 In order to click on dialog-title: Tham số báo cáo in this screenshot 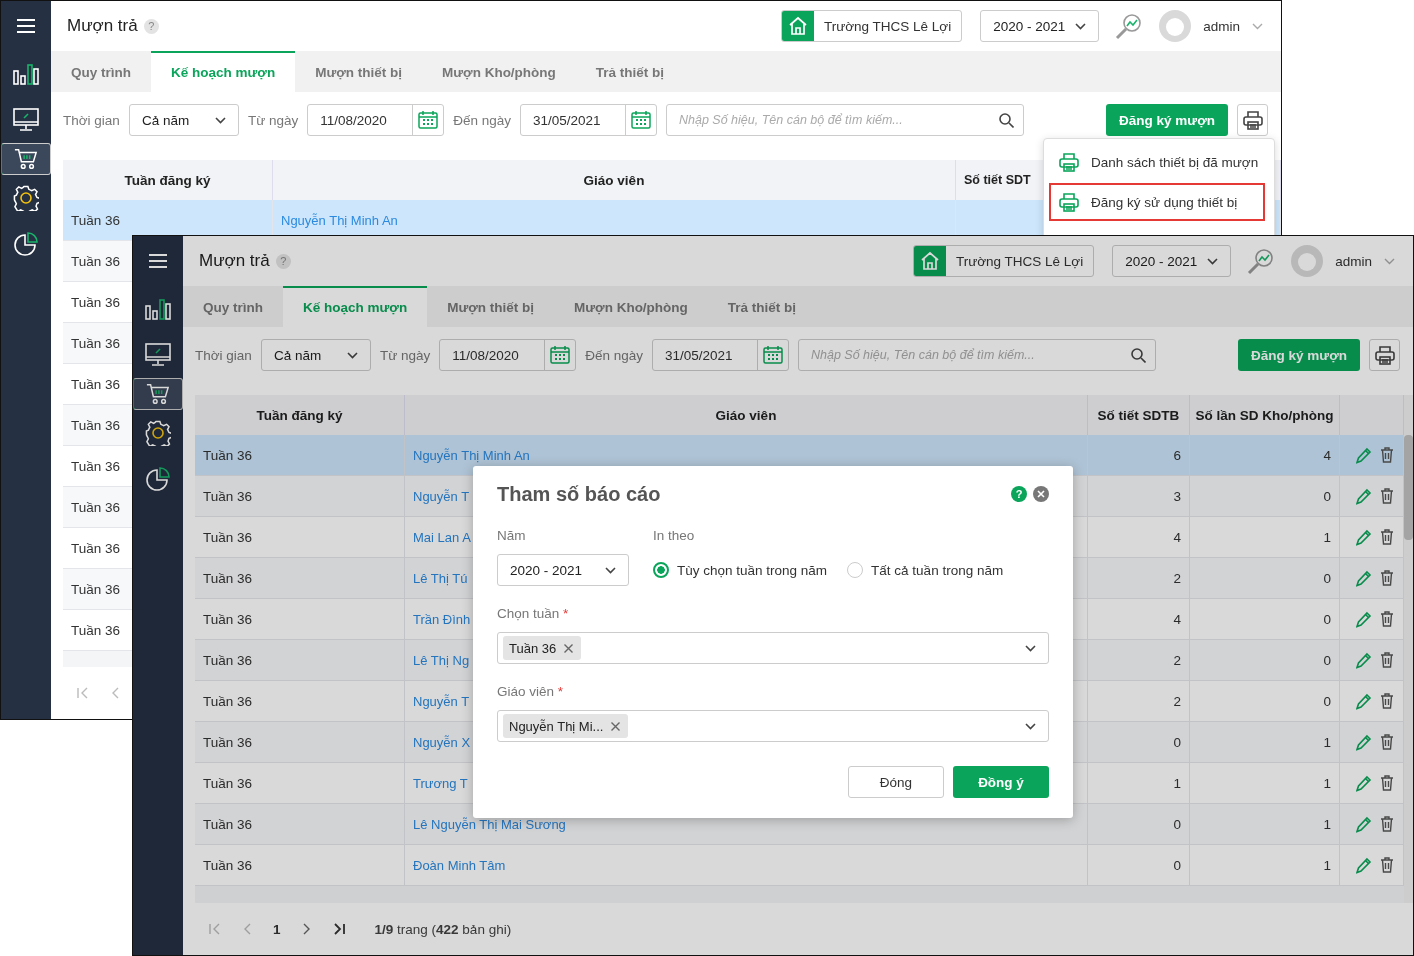, I will do `click(579, 494)`.